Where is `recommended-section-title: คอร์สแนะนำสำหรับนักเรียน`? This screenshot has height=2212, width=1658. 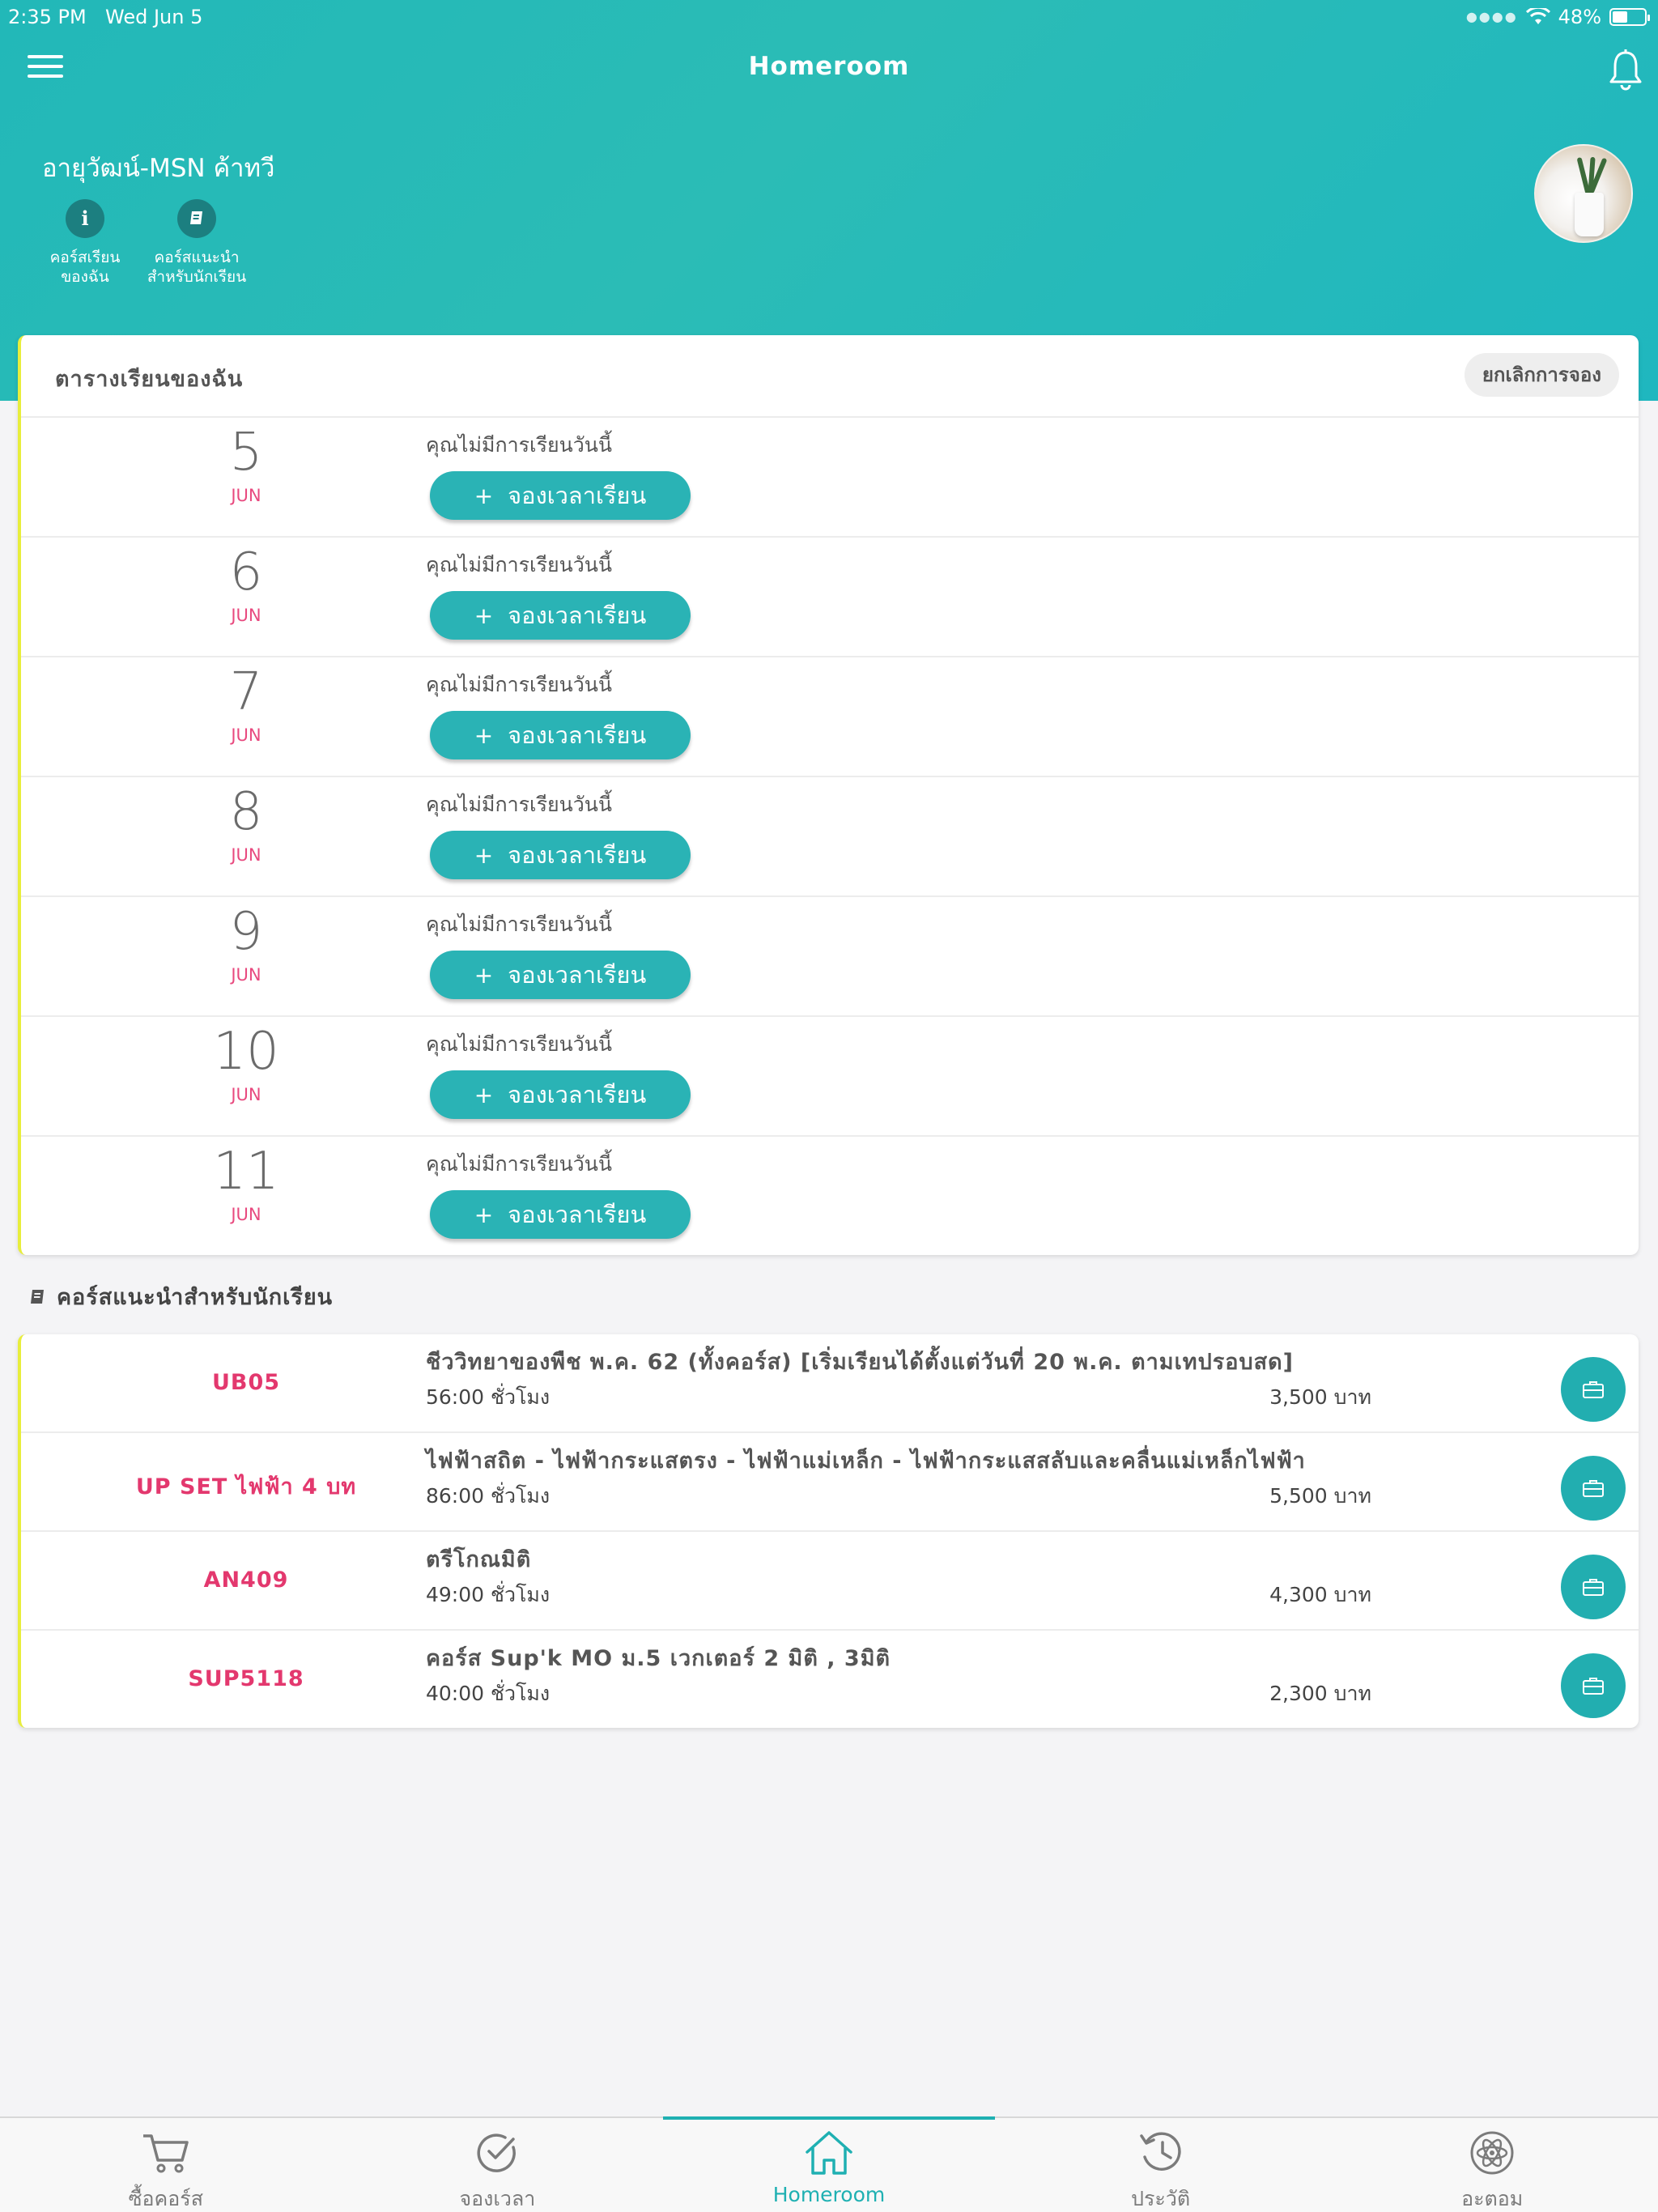
recommended-section-title: คอร์สแนะนำสำหรับนักเรียน is located at coordinates (180, 1297).